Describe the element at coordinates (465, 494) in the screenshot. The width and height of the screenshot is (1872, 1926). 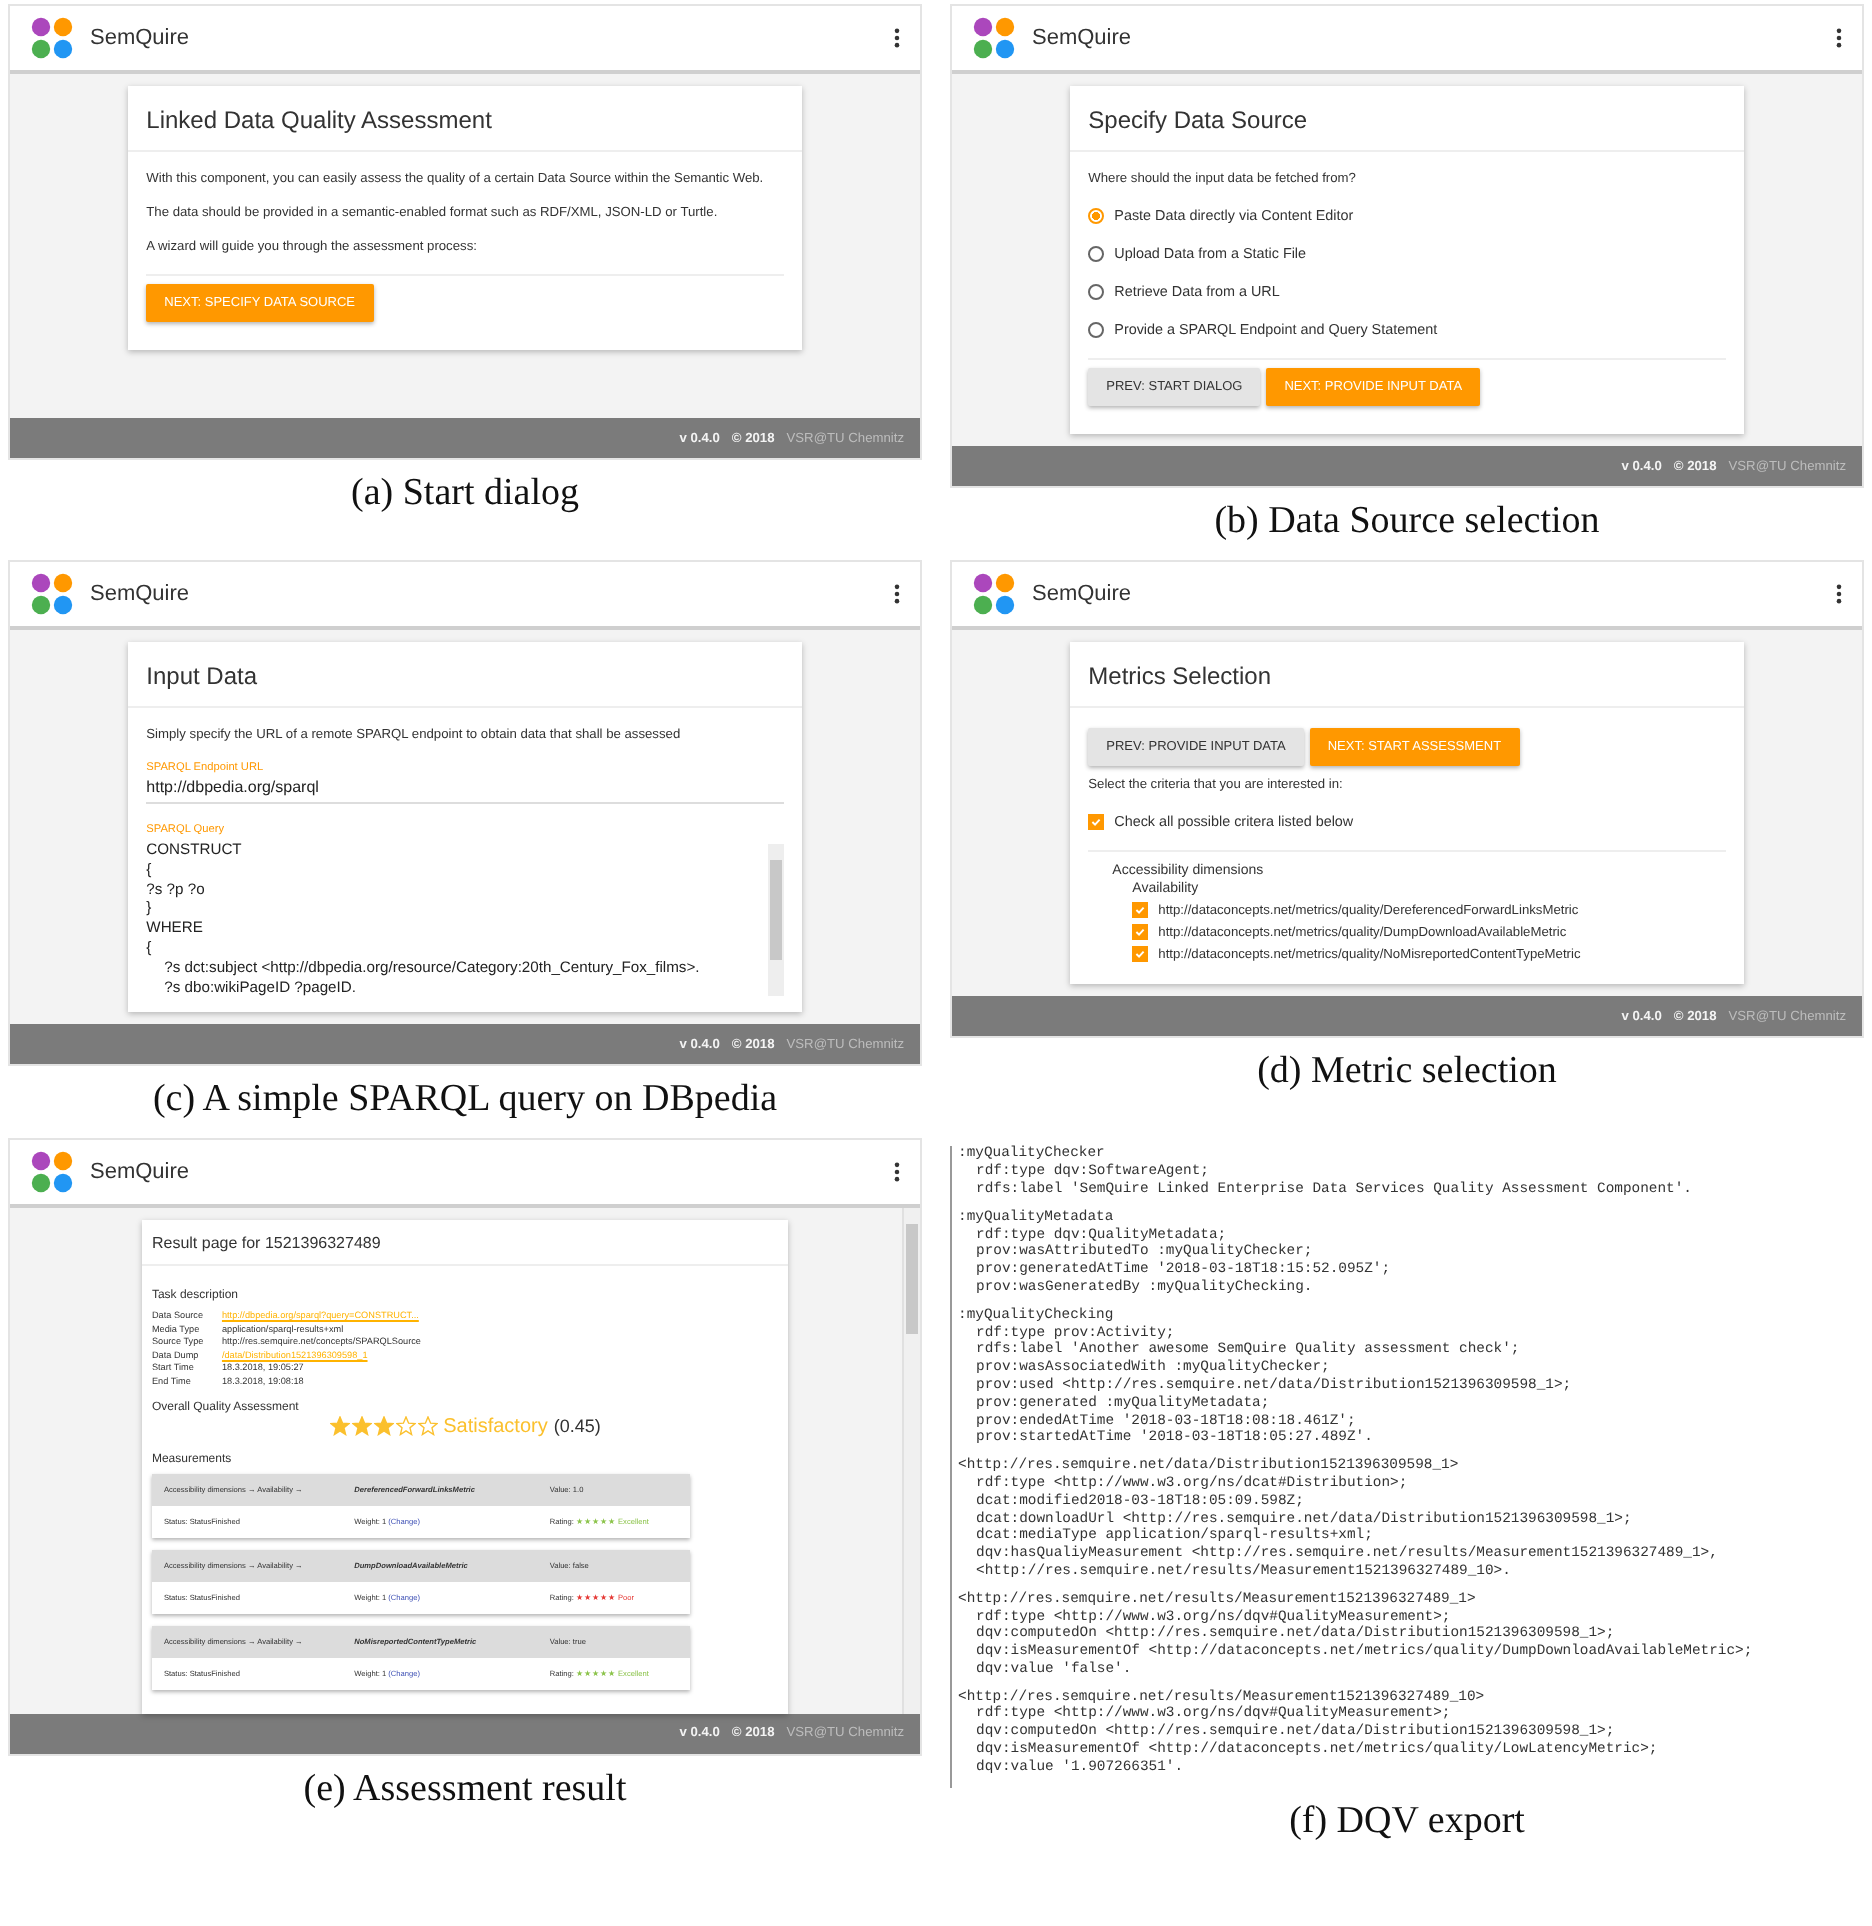
I see `figure-caption: (a) Start dialog` at that location.